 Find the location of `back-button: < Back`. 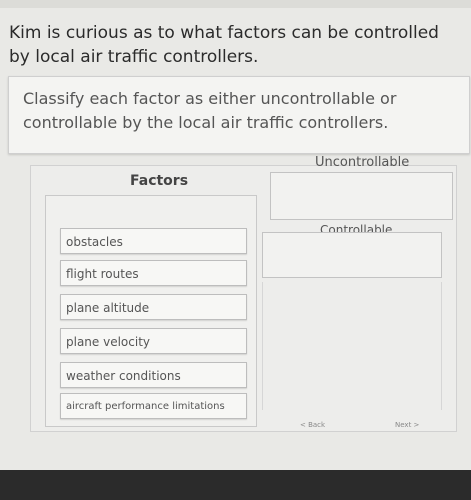

back-button: < Back is located at coordinates (312, 425).